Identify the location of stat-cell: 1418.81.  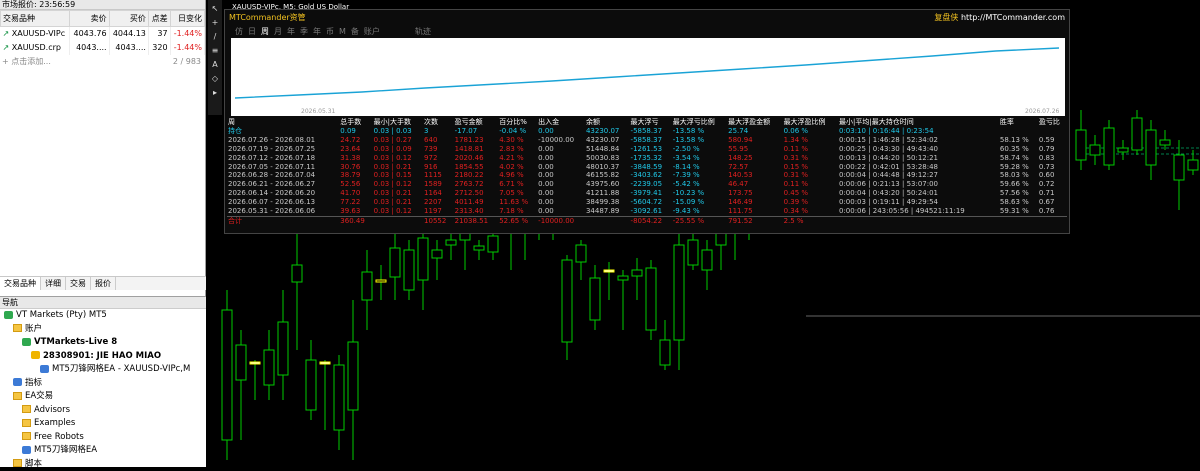
(476, 149).